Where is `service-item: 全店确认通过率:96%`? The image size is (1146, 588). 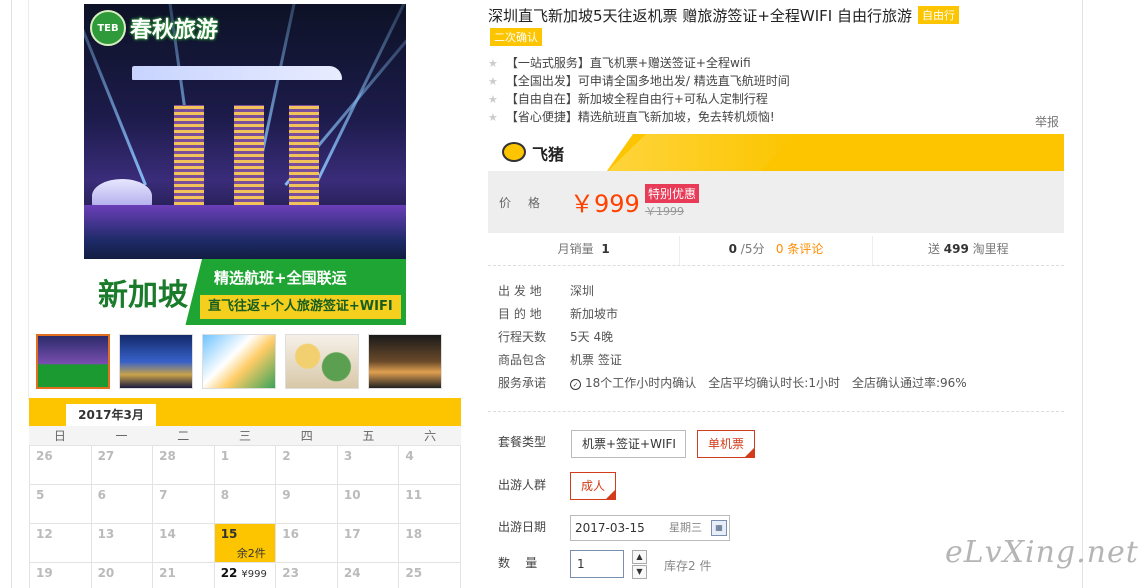 service-item: 全店确认通过率:96% is located at coordinates (909, 383).